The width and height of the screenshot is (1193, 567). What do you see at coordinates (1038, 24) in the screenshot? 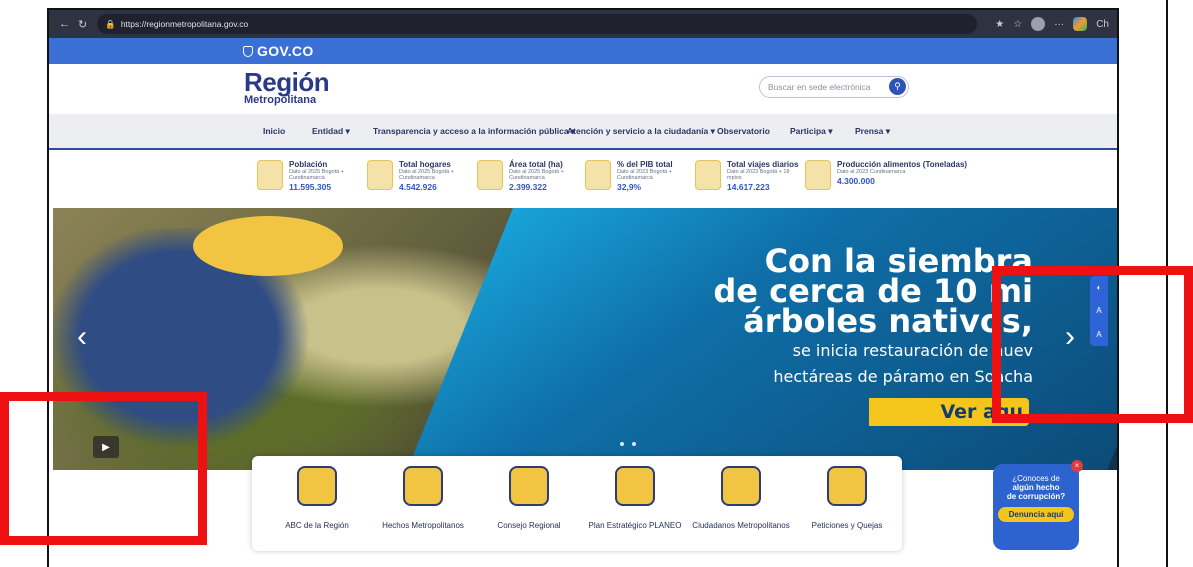
I see `profile-avatar-icon` at bounding box center [1038, 24].